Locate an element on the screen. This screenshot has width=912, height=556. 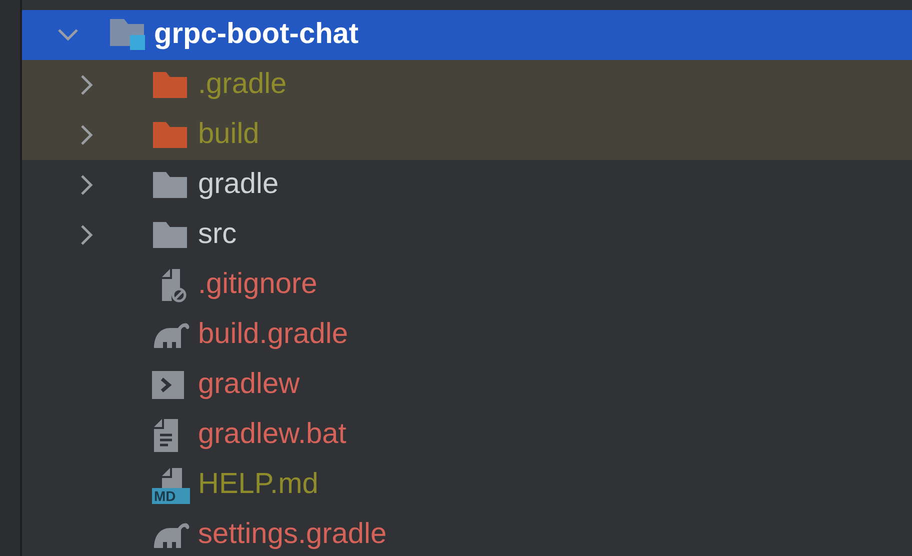
tree-row: MD HELP.md is located at coordinates (467, 485).